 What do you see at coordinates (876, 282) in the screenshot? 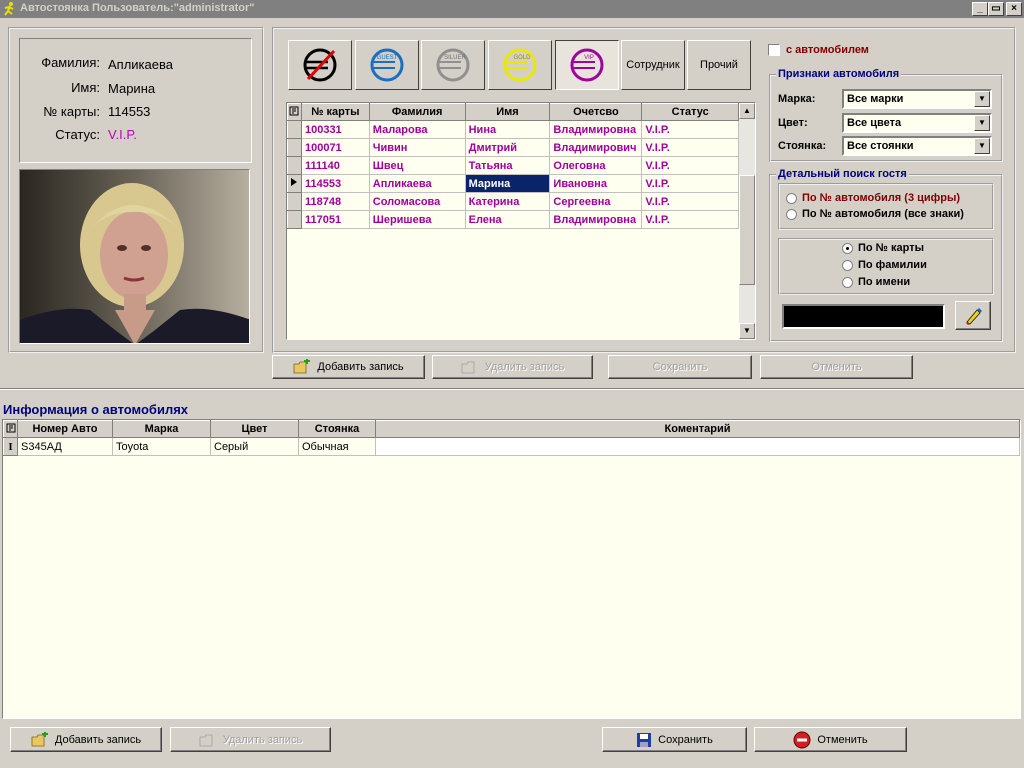
I see `radio-by-name: По имени` at bounding box center [876, 282].